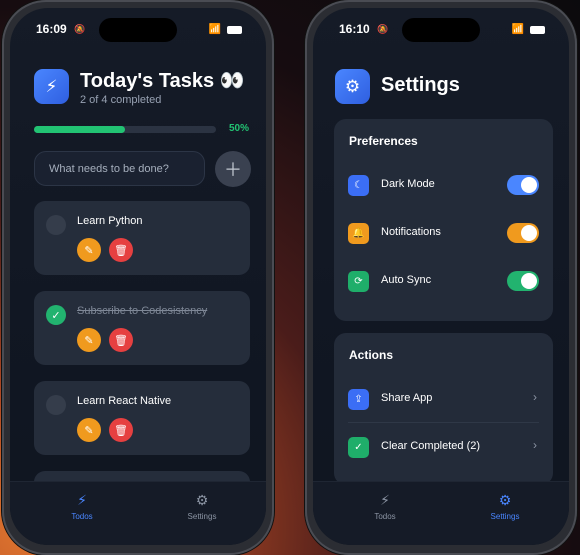  I want to click on completion-subtitle: 2 of 4 completed, so click(121, 100).